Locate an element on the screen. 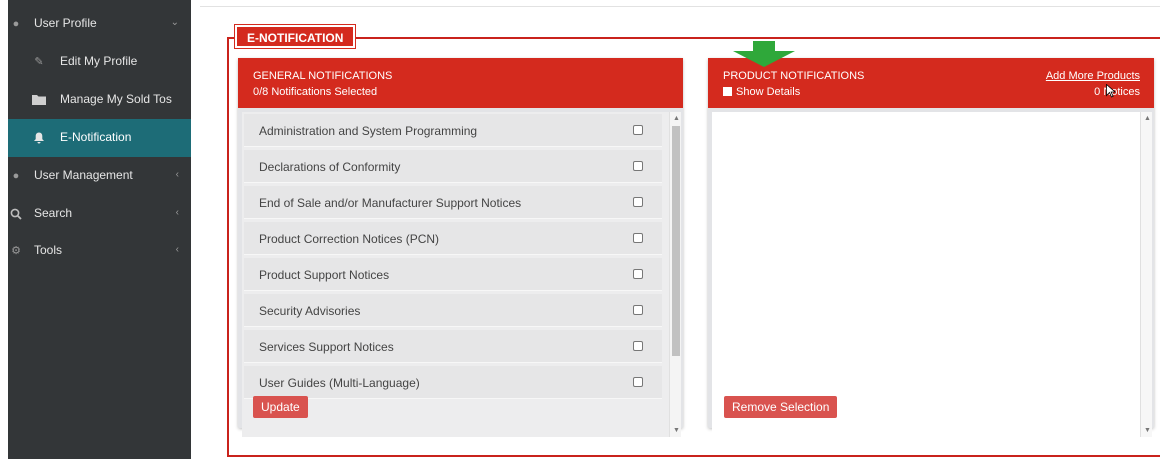 This screenshot has height=459, width=1160. scroll-thumb is located at coordinates (676, 241).